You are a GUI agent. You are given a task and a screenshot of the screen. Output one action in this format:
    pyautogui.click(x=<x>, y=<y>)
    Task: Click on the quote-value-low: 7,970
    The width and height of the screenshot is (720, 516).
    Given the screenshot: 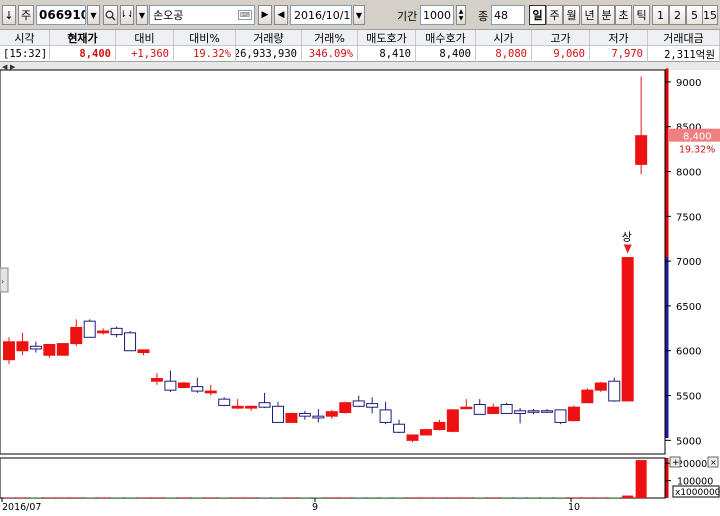 What is the action you would take?
    pyautogui.click(x=619, y=54)
    